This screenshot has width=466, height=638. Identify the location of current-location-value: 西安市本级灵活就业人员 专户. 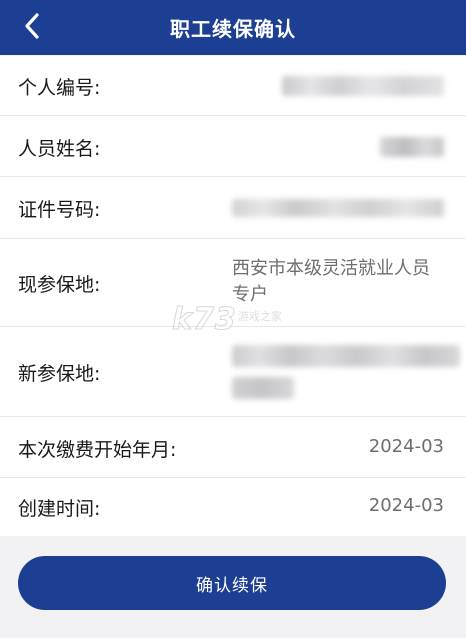
(331, 282).